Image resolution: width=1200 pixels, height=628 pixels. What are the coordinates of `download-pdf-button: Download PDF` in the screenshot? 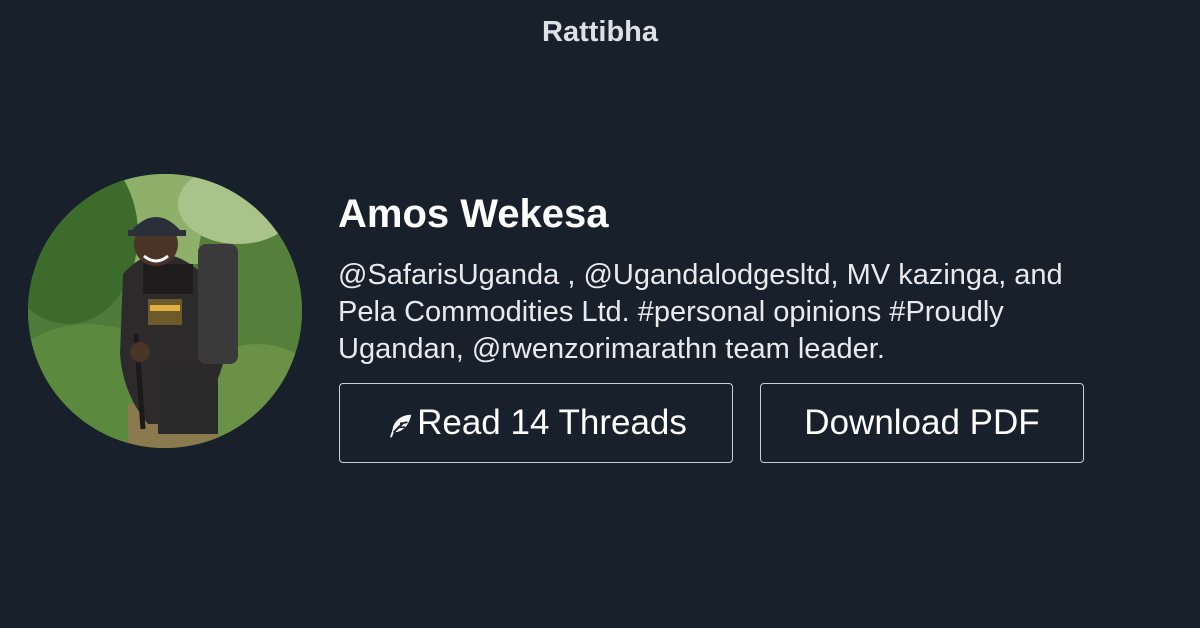 It's located at (922, 423).